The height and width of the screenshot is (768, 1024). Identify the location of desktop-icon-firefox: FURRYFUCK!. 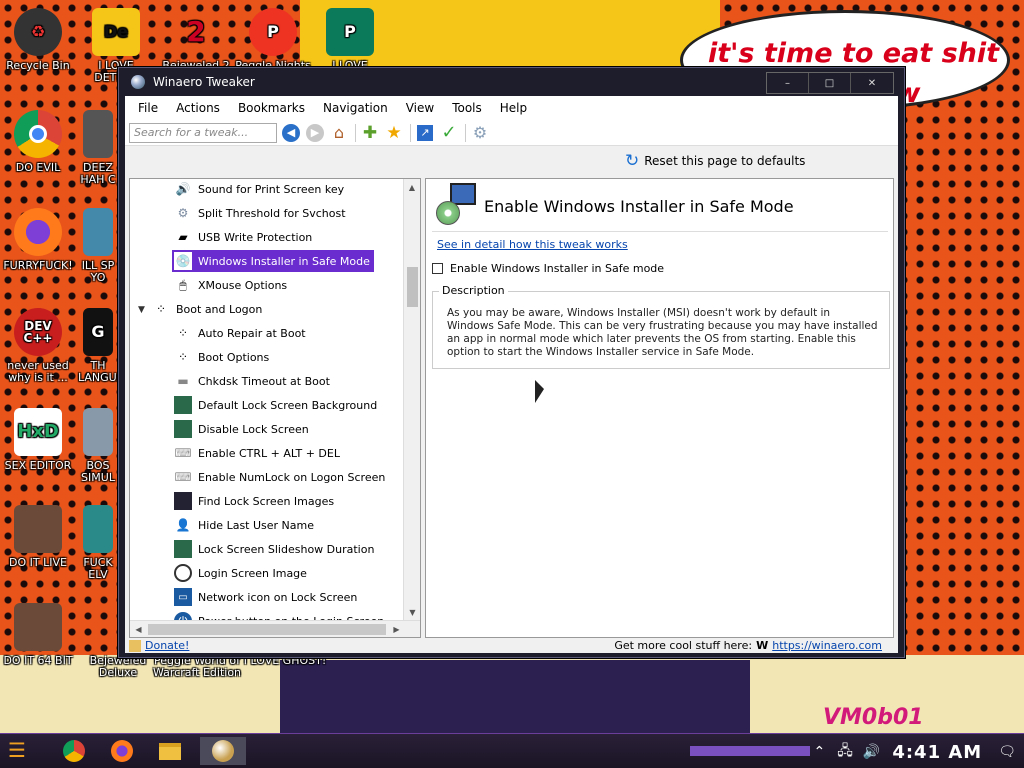
(38, 240).